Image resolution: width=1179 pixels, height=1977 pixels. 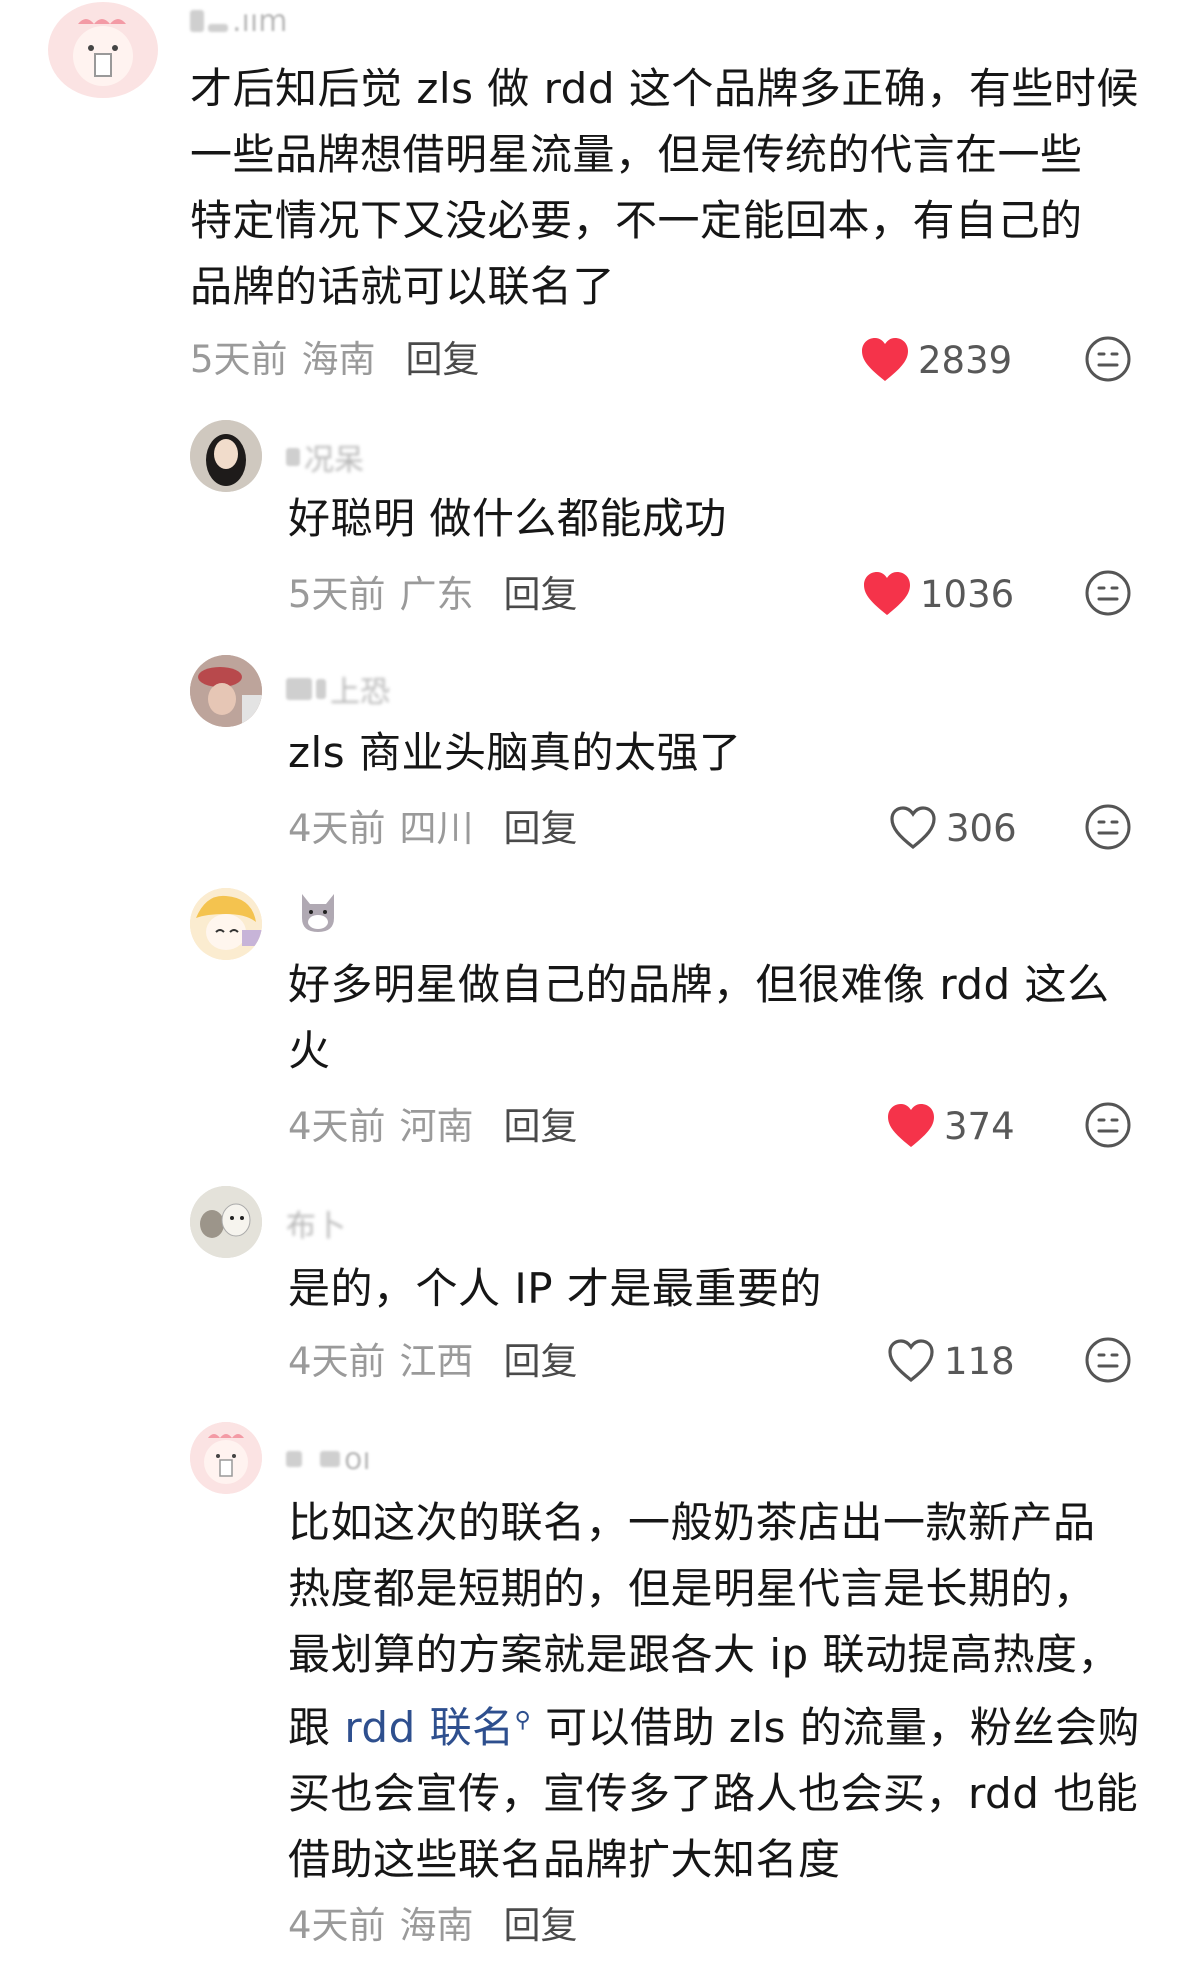 What do you see at coordinates (713, 1793) in the screenshot?
I see `comment-line: 买也会宣传，宣传多了路人也会买，rdd 也能` at bounding box center [713, 1793].